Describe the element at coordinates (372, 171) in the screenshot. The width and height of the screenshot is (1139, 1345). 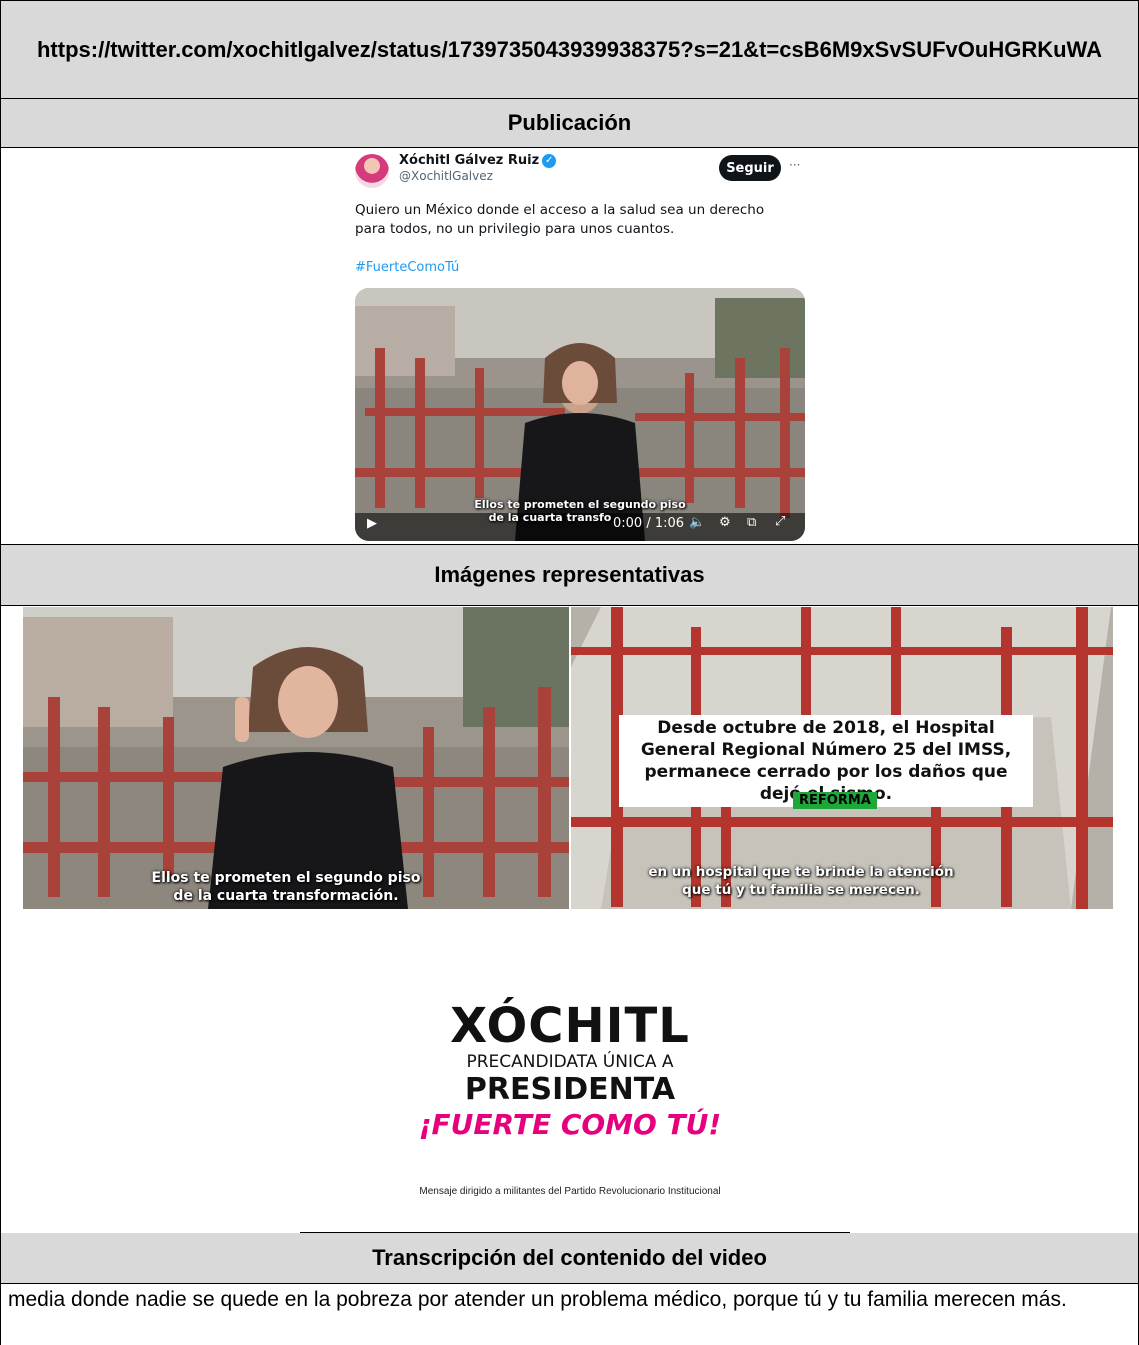
I see `avatar` at that location.